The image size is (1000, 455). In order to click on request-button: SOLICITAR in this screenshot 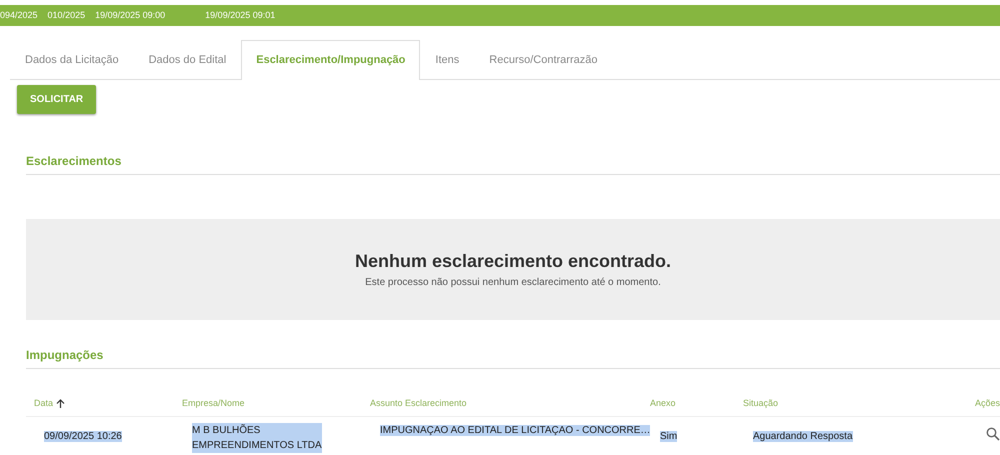, I will do `click(56, 99)`.